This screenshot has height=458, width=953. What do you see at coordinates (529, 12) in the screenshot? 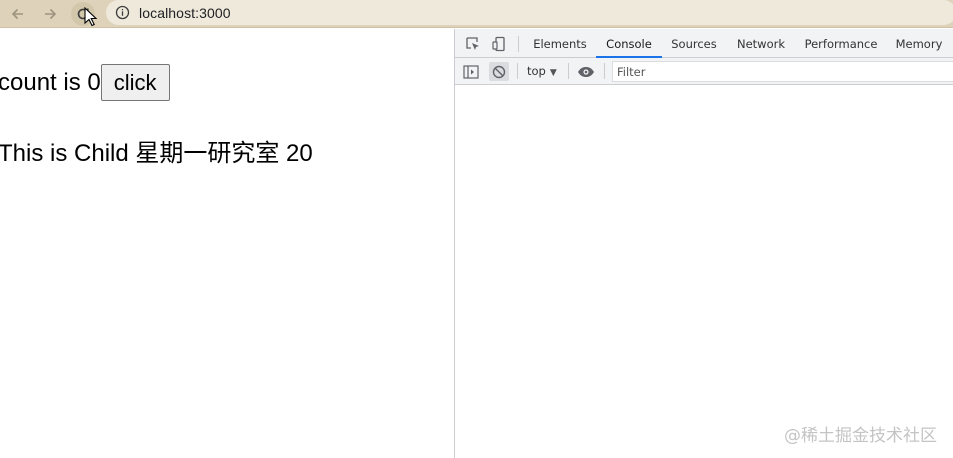
I see `address-bar: localhost:3000` at bounding box center [529, 12].